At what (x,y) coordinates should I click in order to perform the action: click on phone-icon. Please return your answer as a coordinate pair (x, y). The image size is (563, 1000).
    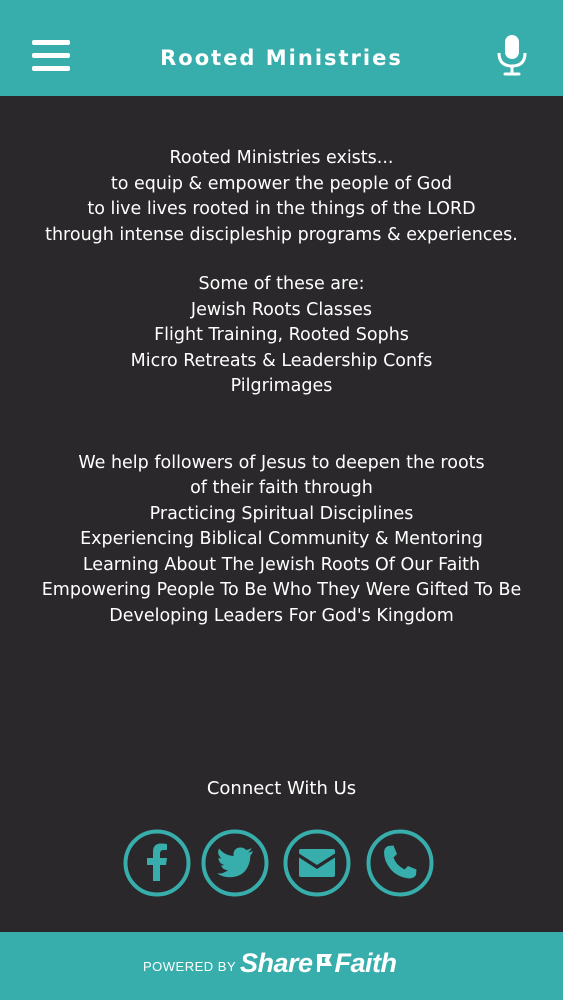
    Looking at the image, I should click on (400, 863).